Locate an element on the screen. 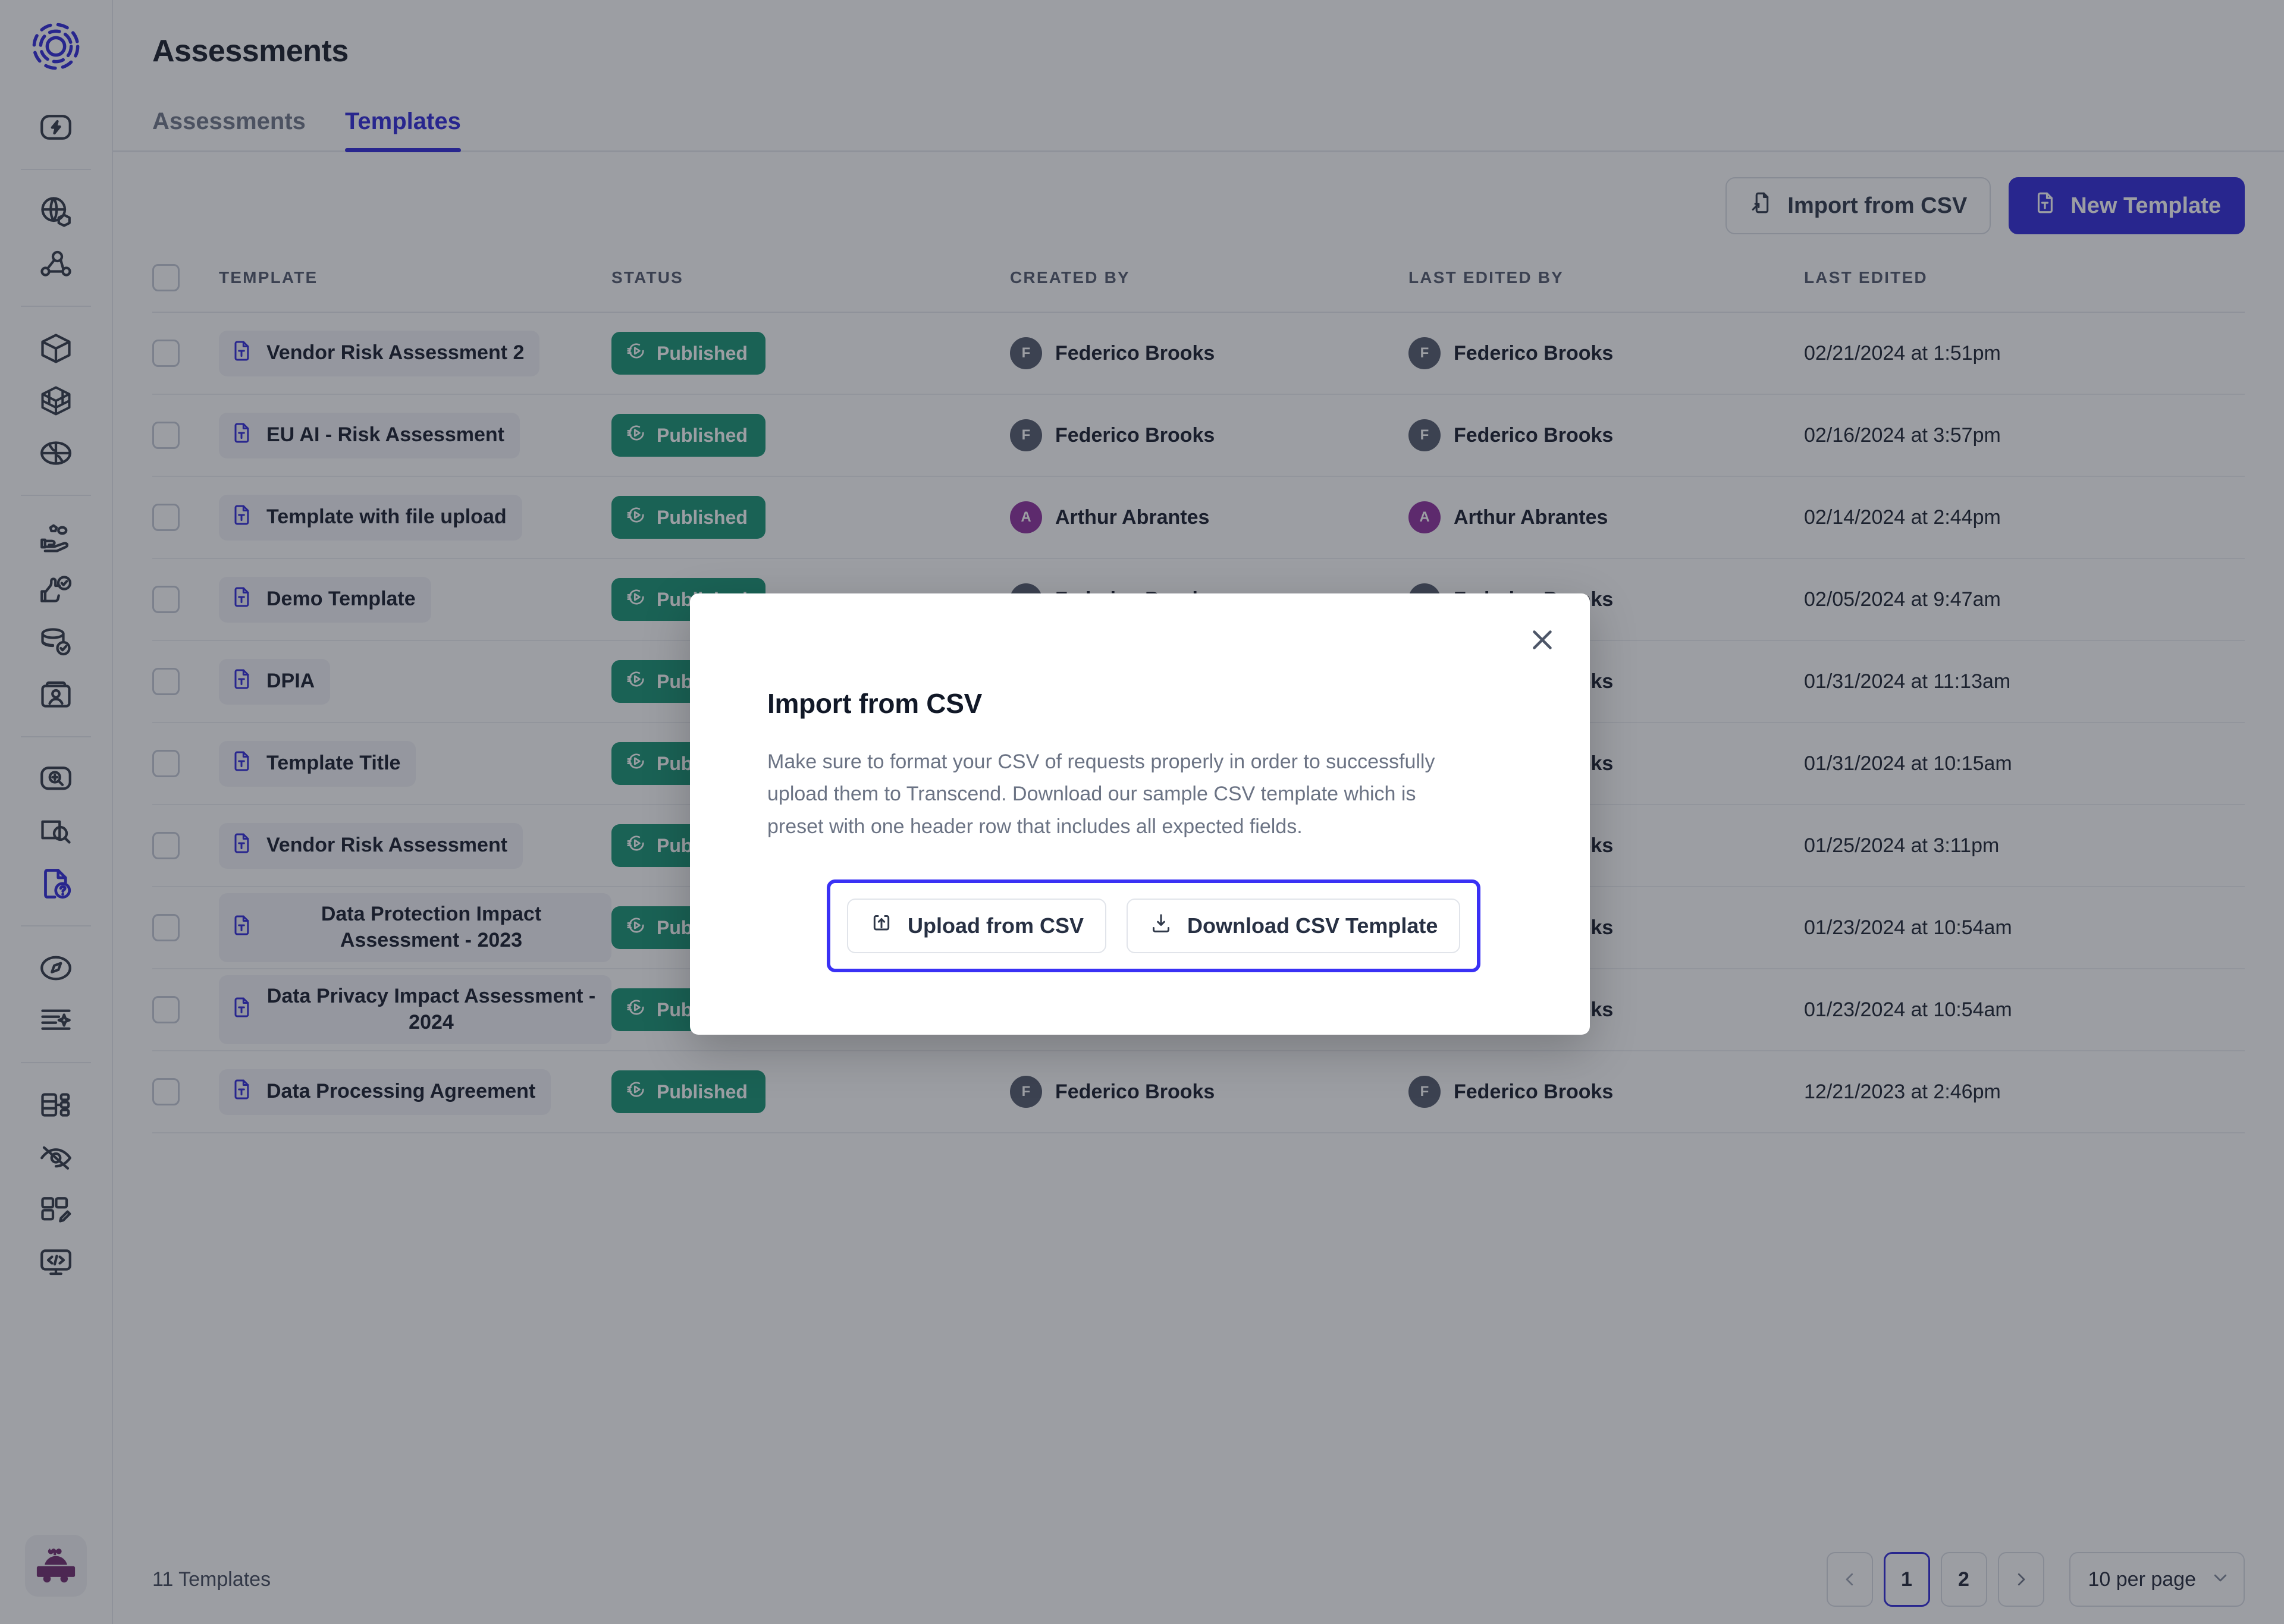 This screenshot has width=2284, height=1624. download-csv-template-button: Download CSV Template is located at coordinates (1294, 926).